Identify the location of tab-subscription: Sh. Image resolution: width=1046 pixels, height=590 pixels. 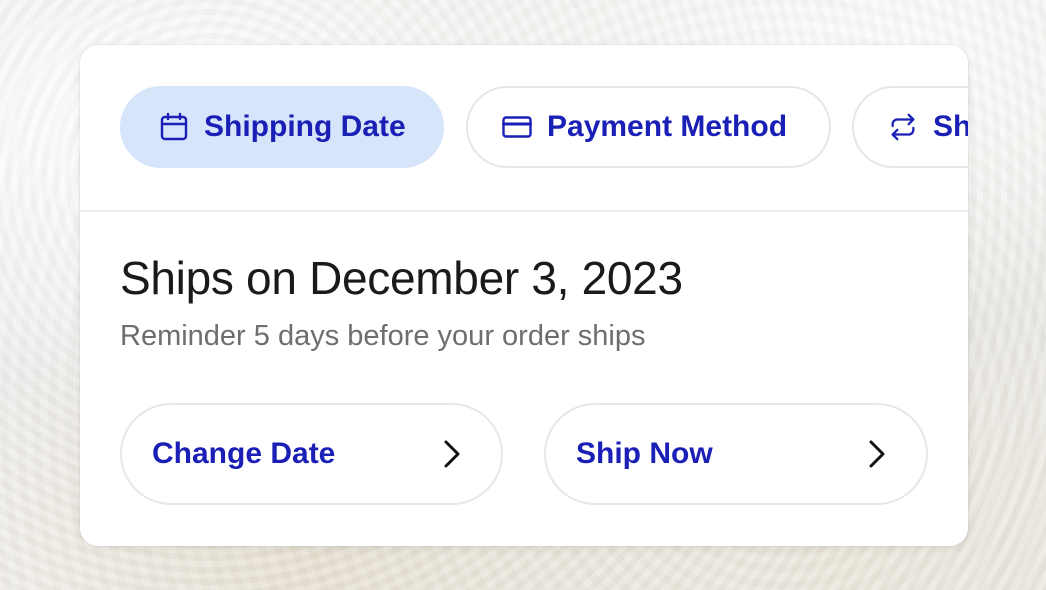
(910, 127).